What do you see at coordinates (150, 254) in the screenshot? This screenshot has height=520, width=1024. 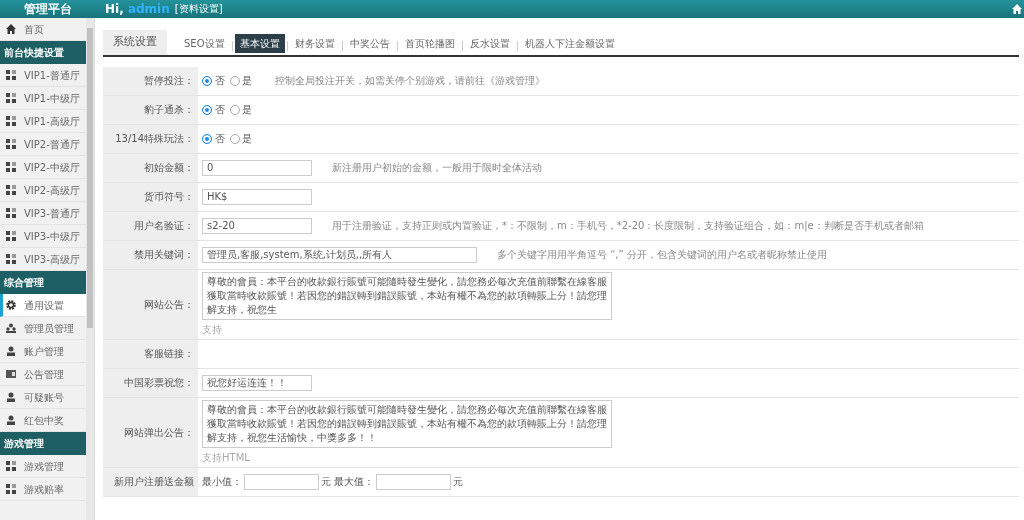 I see `field-label: 禁用关键词：` at bounding box center [150, 254].